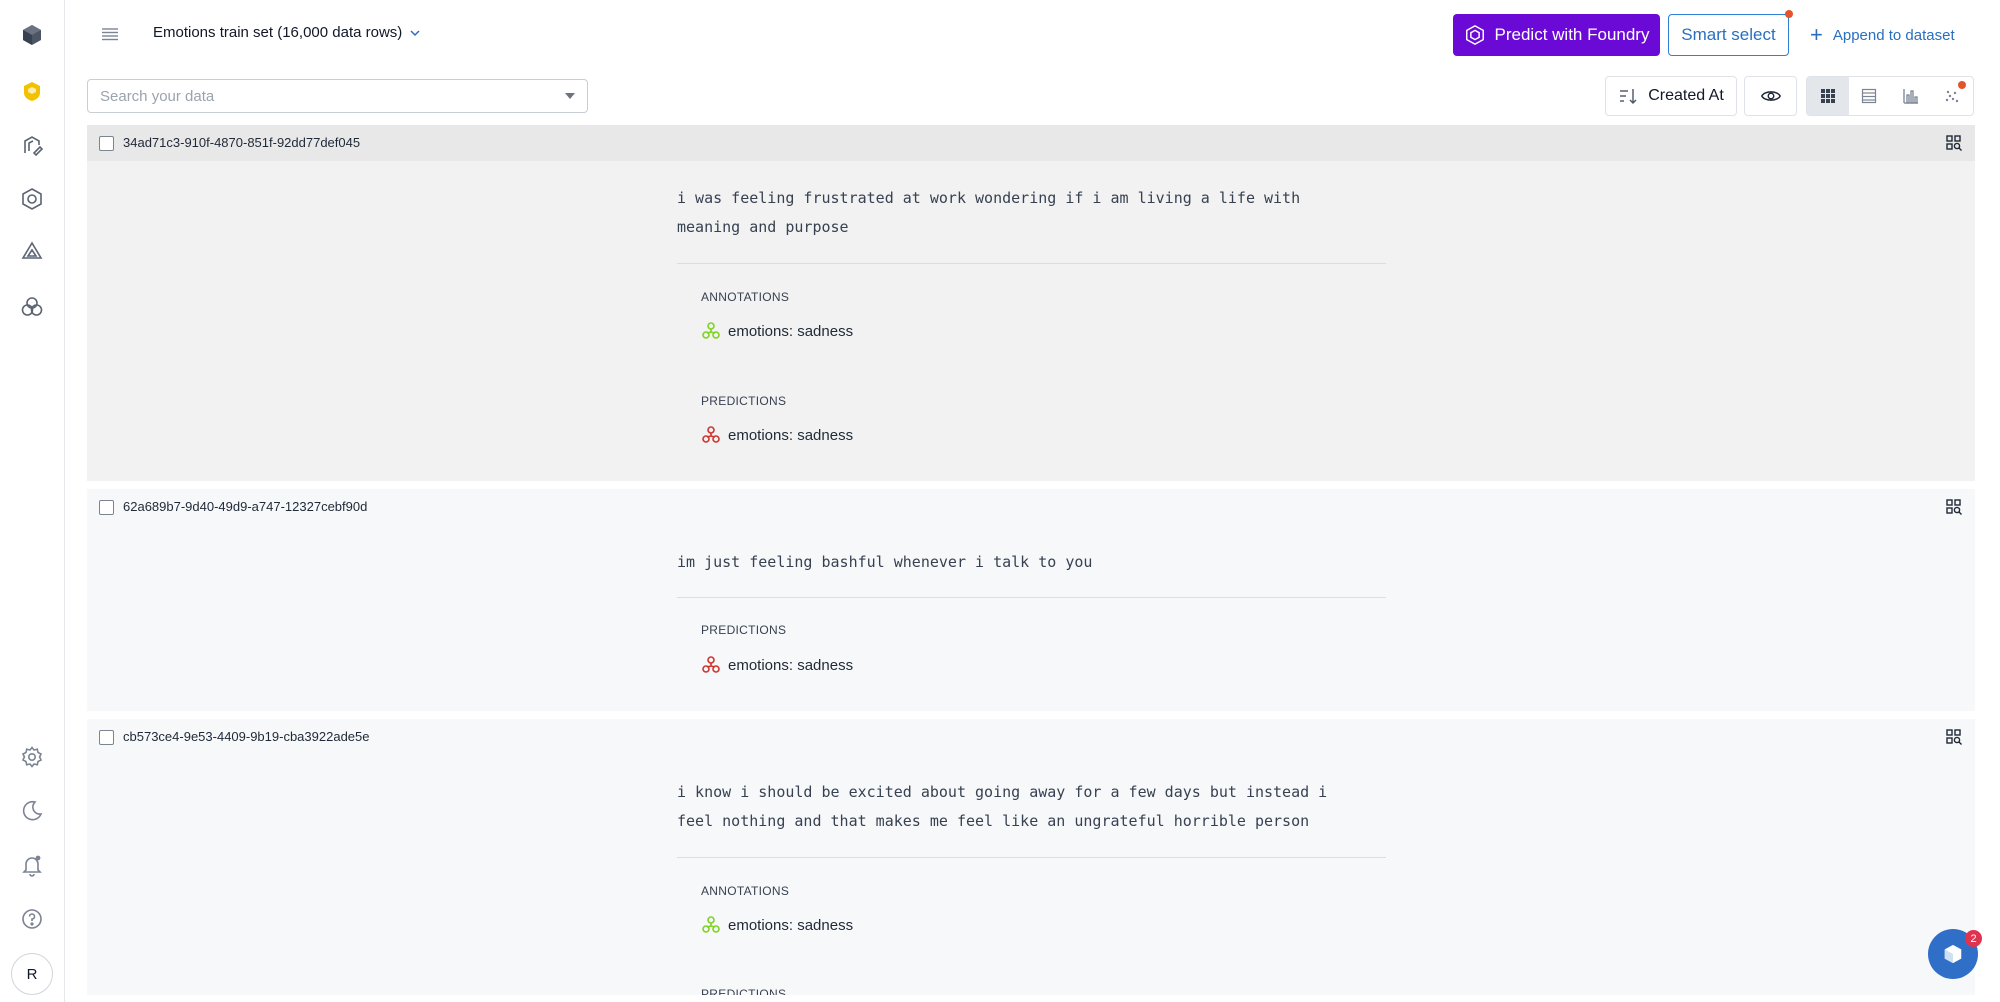 The height and width of the screenshot is (1002, 2000). Describe the element at coordinates (1973, 938) in the screenshot. I see `chat-unread-badge: 2` at that location.